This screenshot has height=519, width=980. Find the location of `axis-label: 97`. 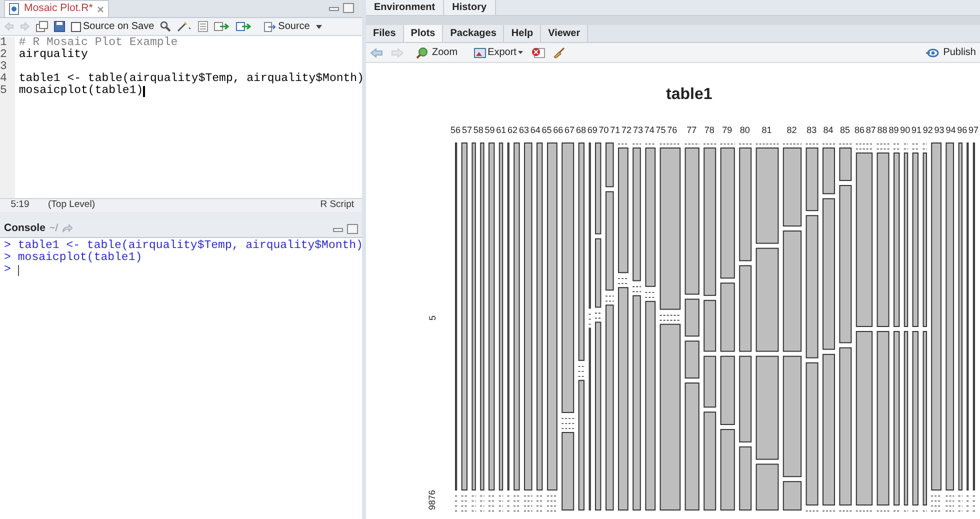

axis-label: 97 is located at coordinates (973, 130).